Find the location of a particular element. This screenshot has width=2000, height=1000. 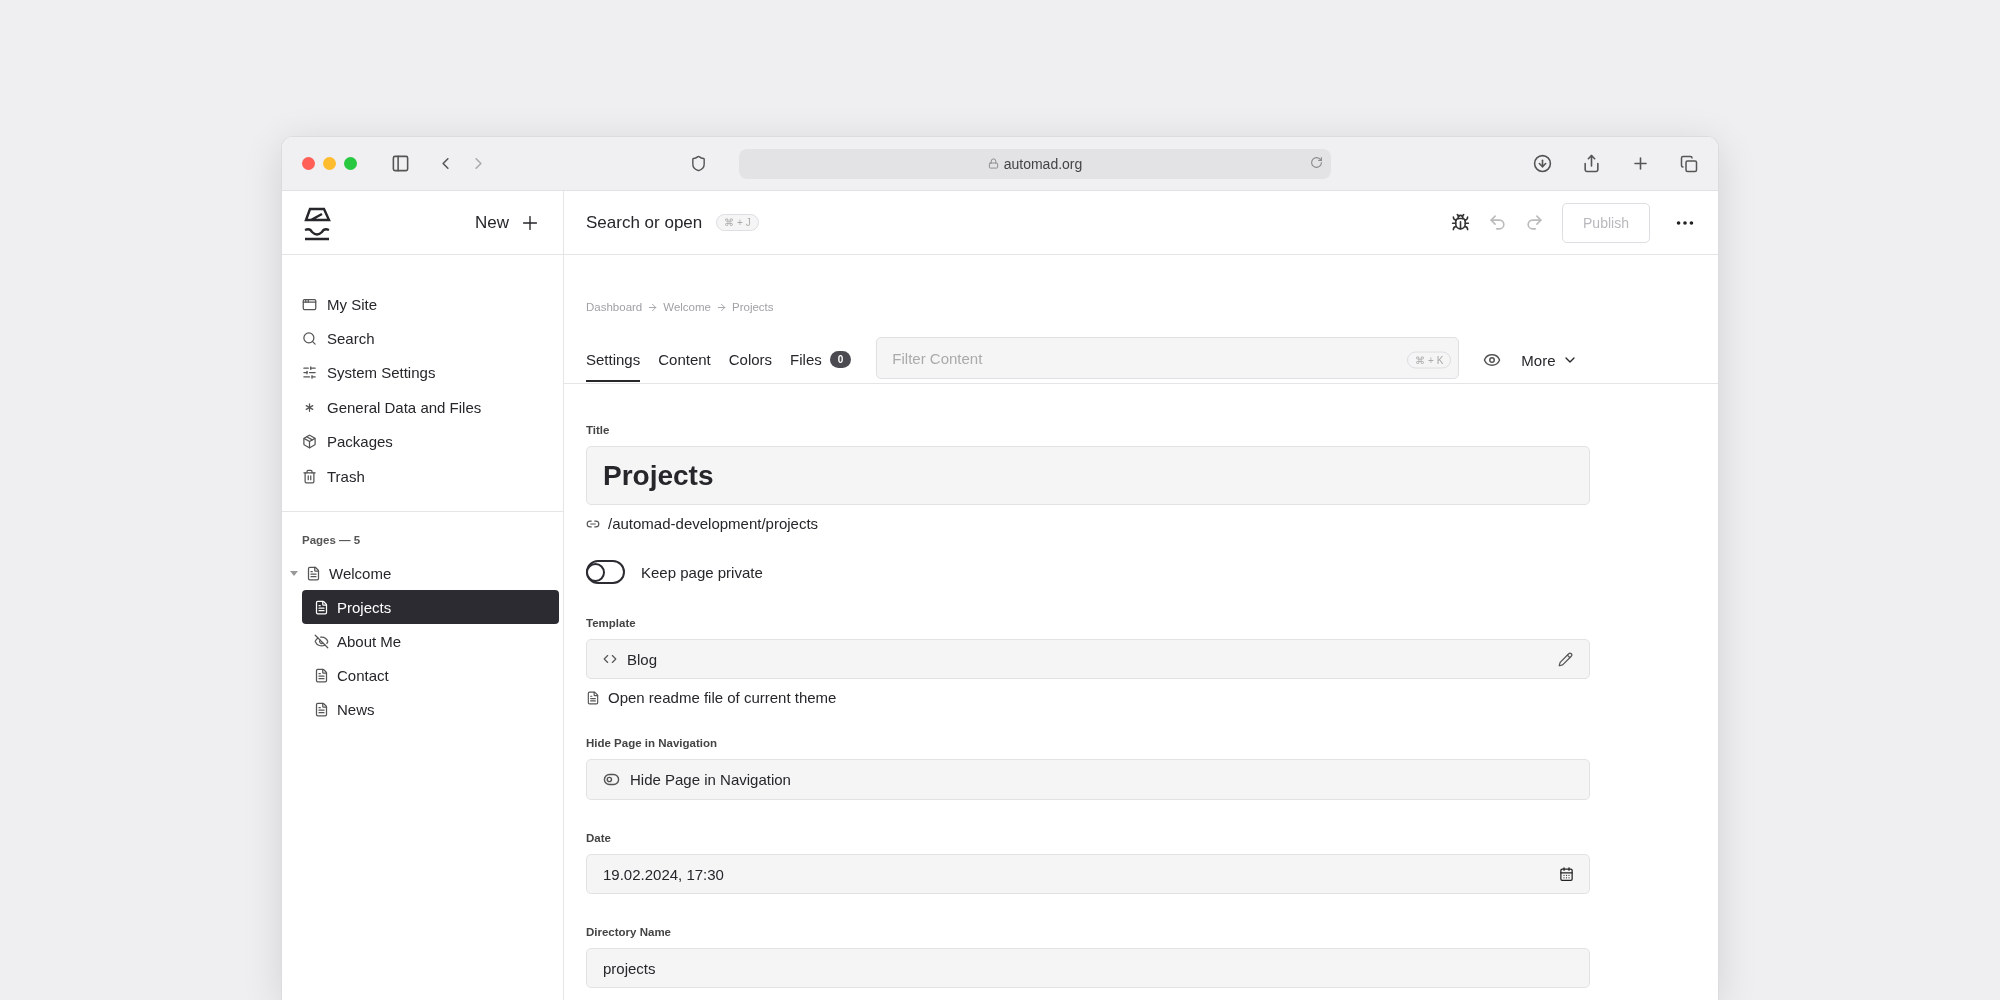

field-label: Title is located at coordinates (598, 430).